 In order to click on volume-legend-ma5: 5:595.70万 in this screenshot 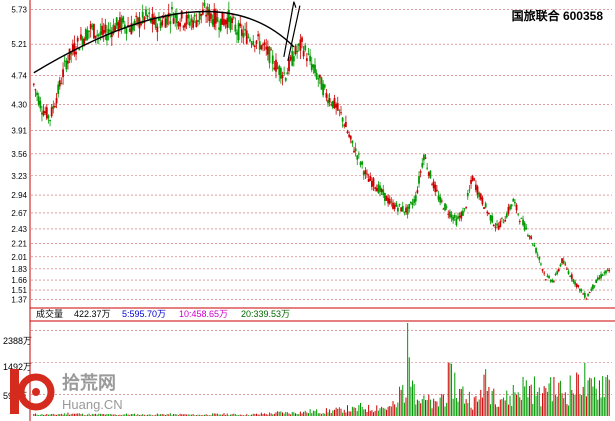, I will do `click(144, 314)`.